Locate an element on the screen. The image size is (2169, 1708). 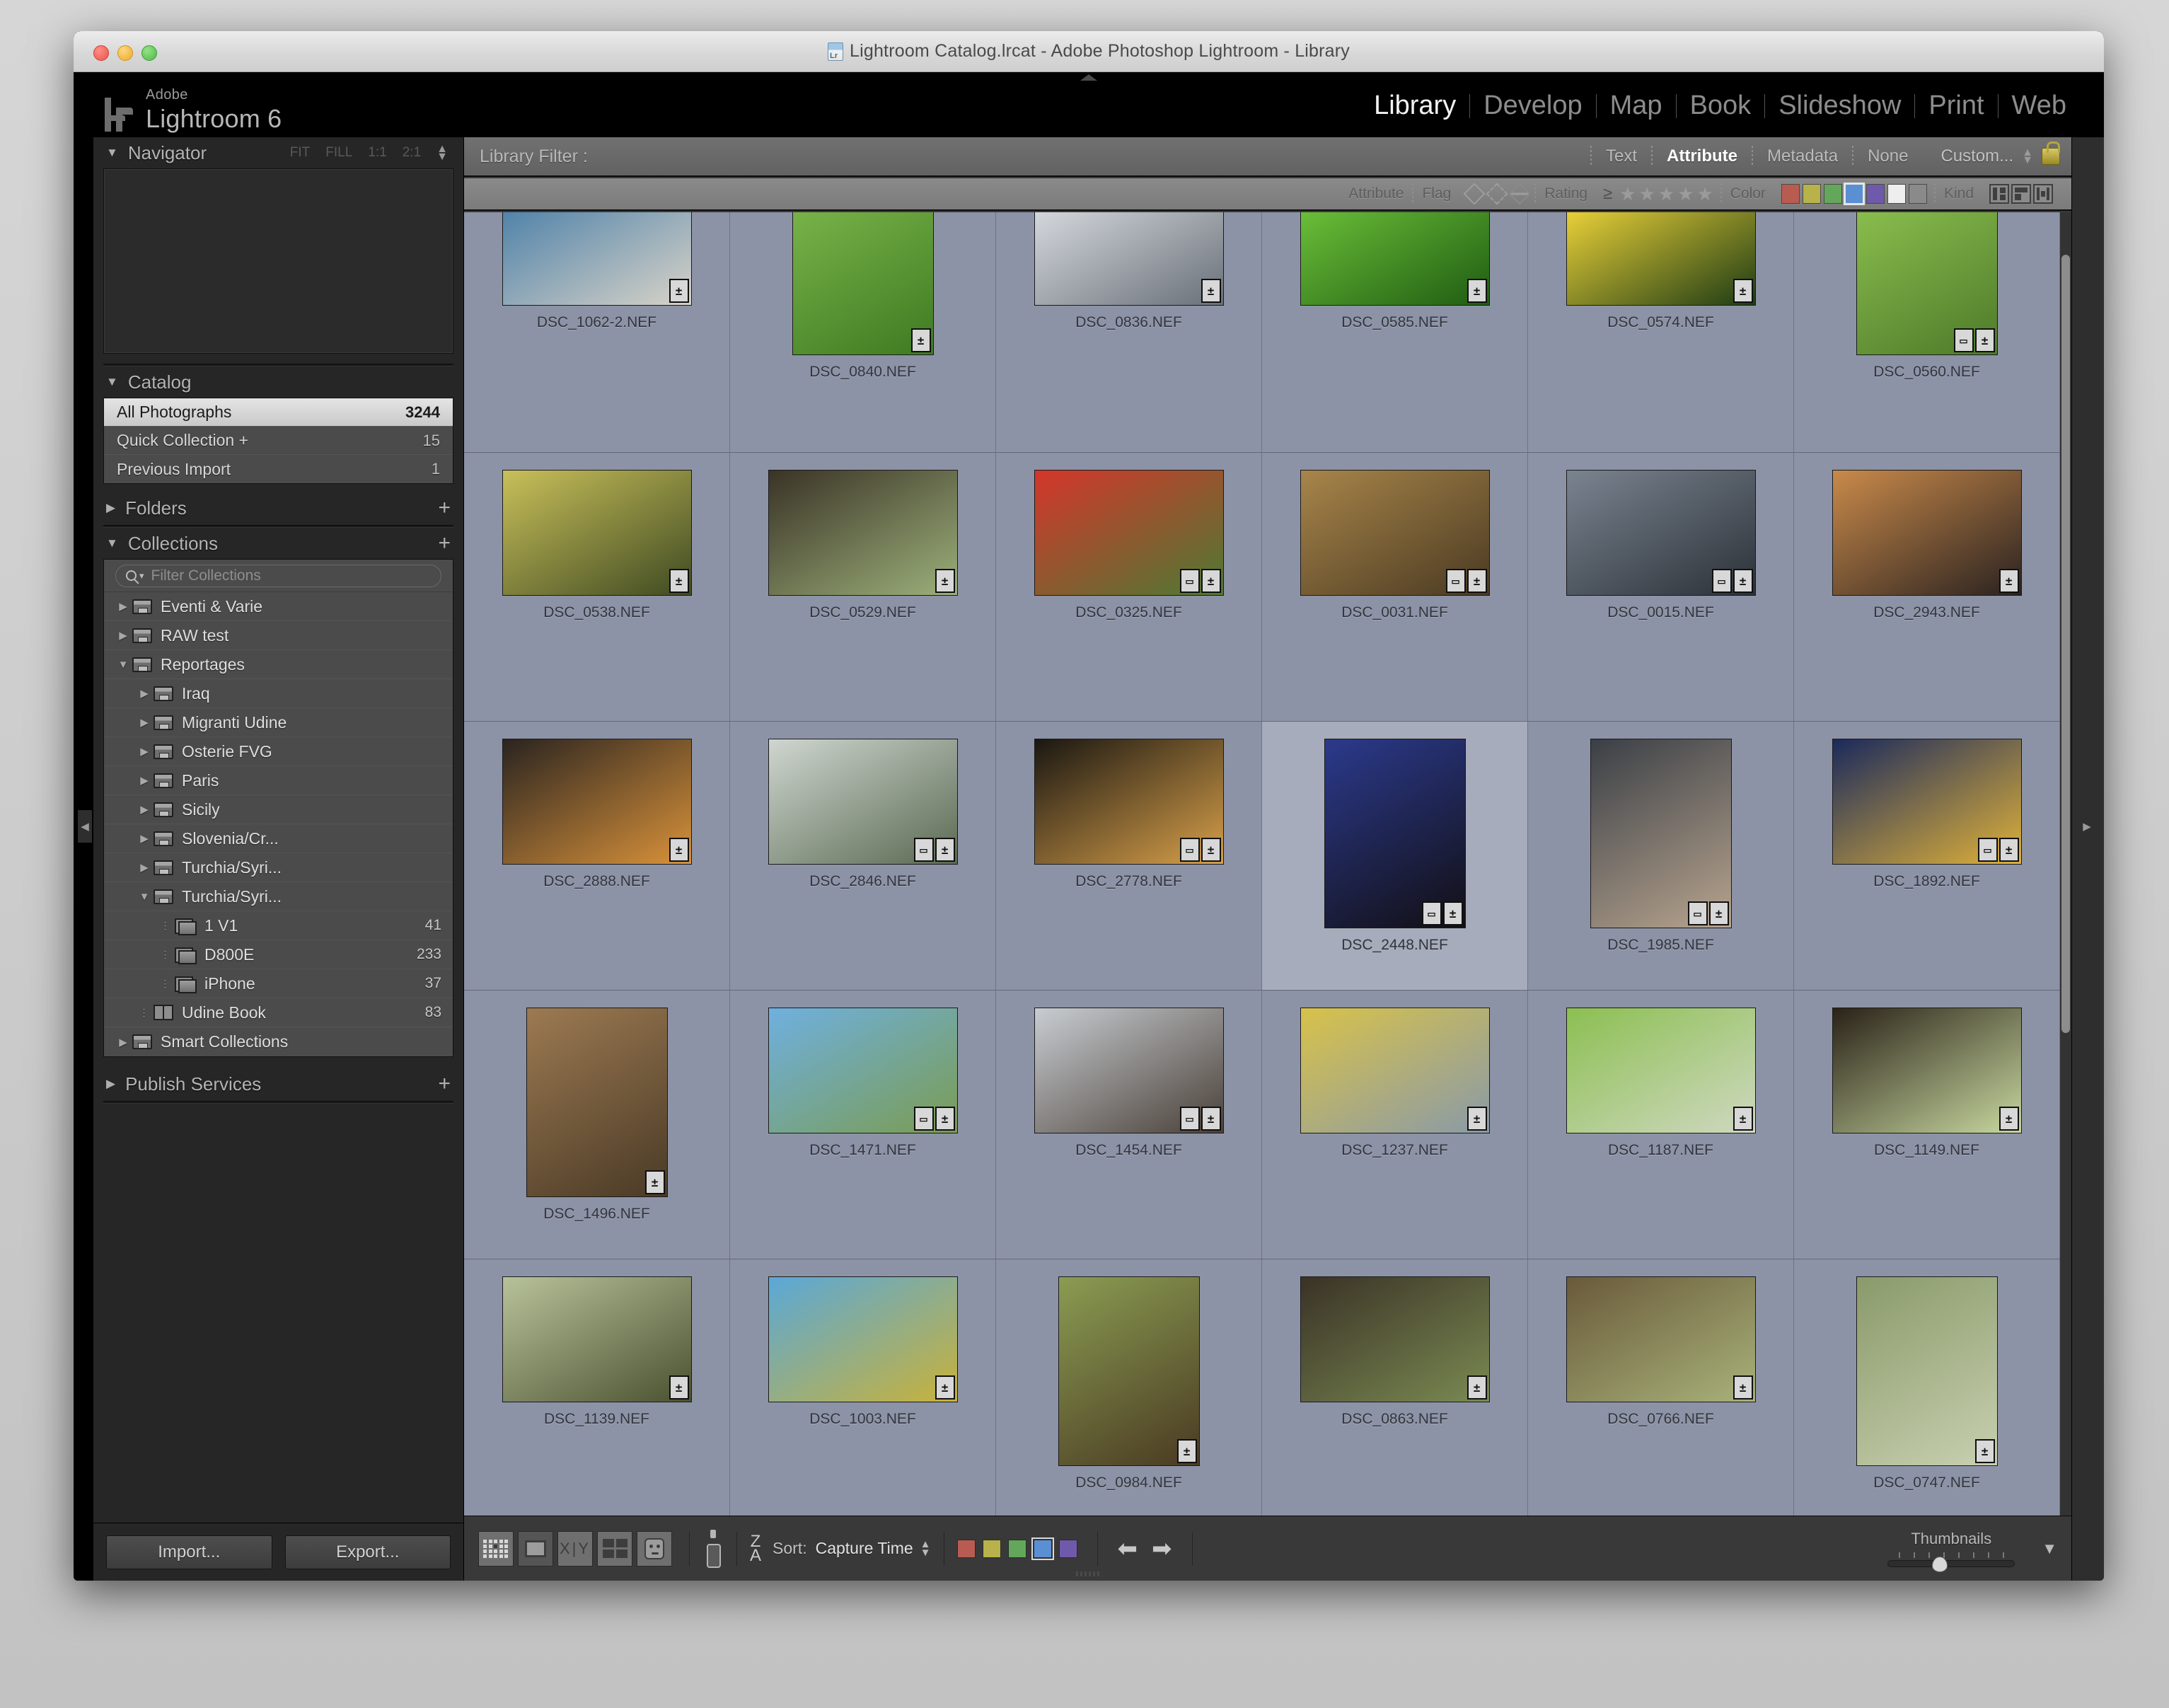
rating-star-2: ★ is located at coordinates (1647, 194).